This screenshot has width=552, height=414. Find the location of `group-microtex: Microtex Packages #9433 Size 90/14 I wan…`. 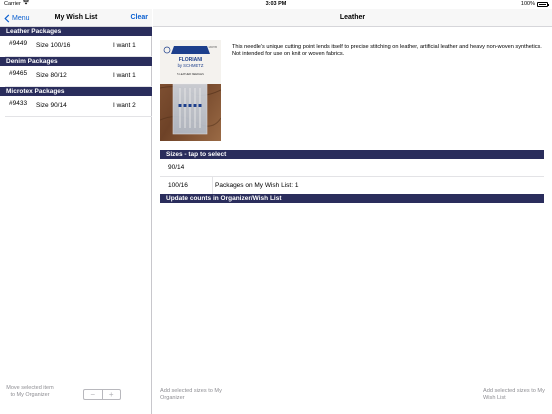

group-microtex: Microtex Packages #9433 Size 90/14 I wan… is located at coordinates (76, 102).